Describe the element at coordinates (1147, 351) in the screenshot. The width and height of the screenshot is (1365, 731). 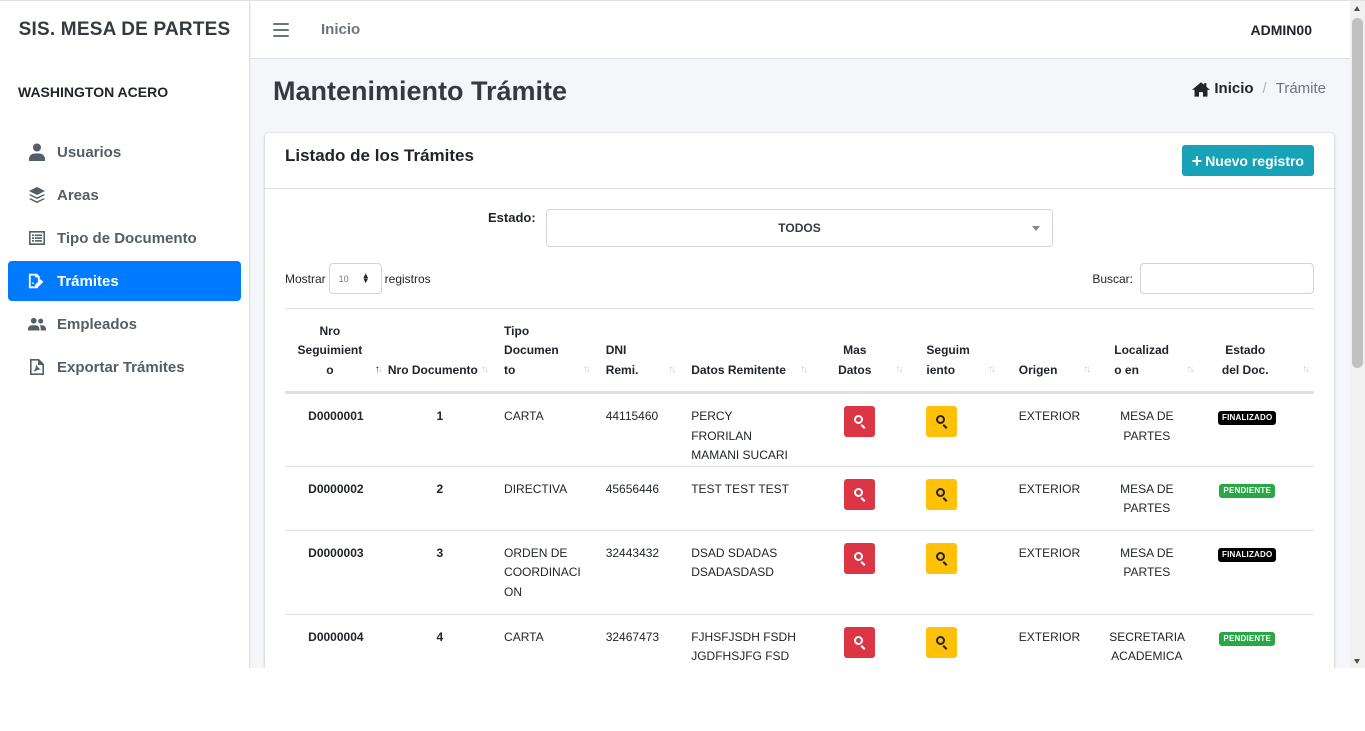
I see `col-header-localizado: Localizad o en ↑↓` at that location.